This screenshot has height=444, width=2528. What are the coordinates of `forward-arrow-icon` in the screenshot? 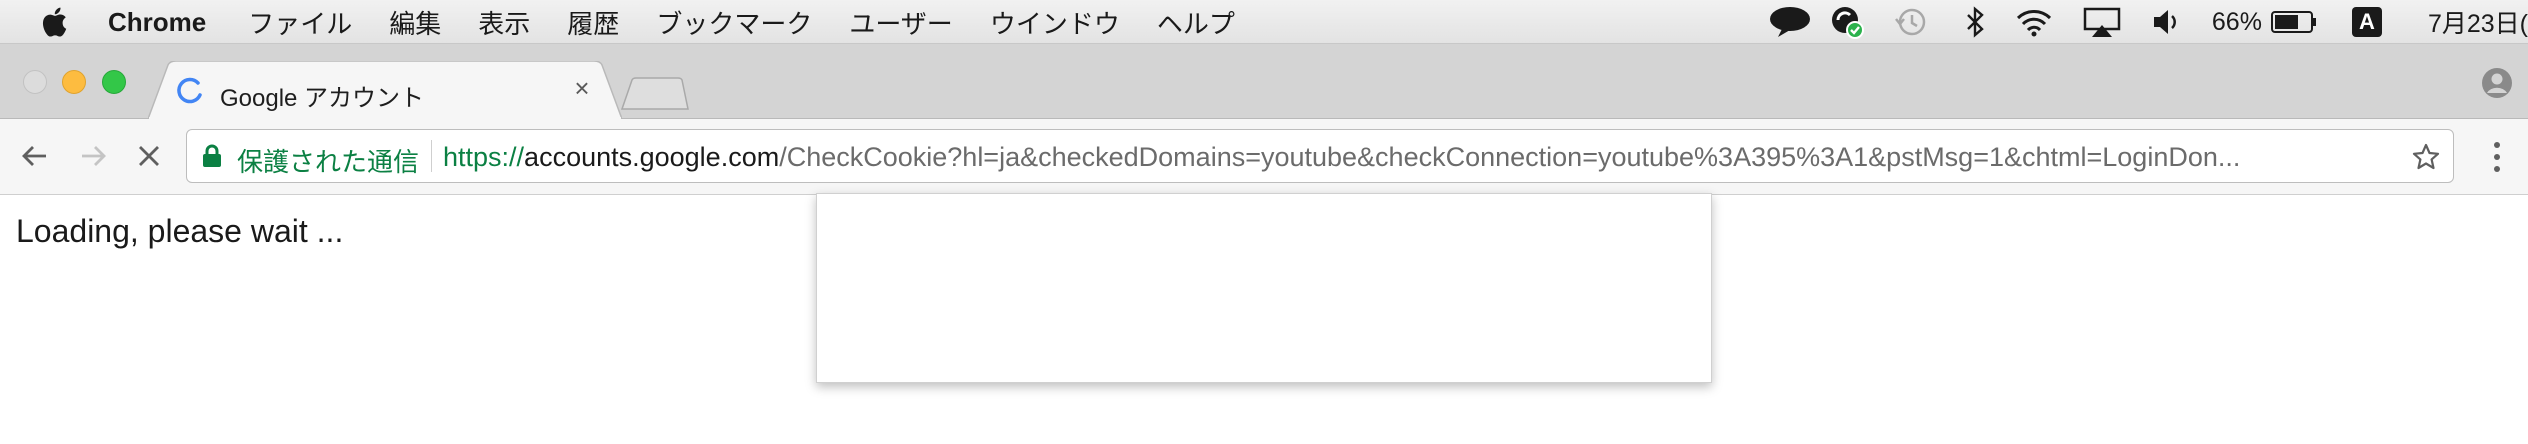 It's located at (93, 156).